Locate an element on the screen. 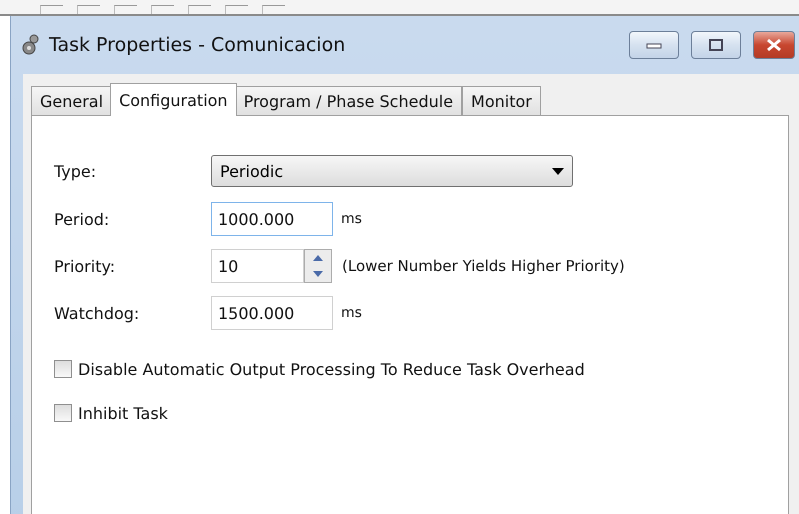  tab: General is located at coordinates (71, 100).